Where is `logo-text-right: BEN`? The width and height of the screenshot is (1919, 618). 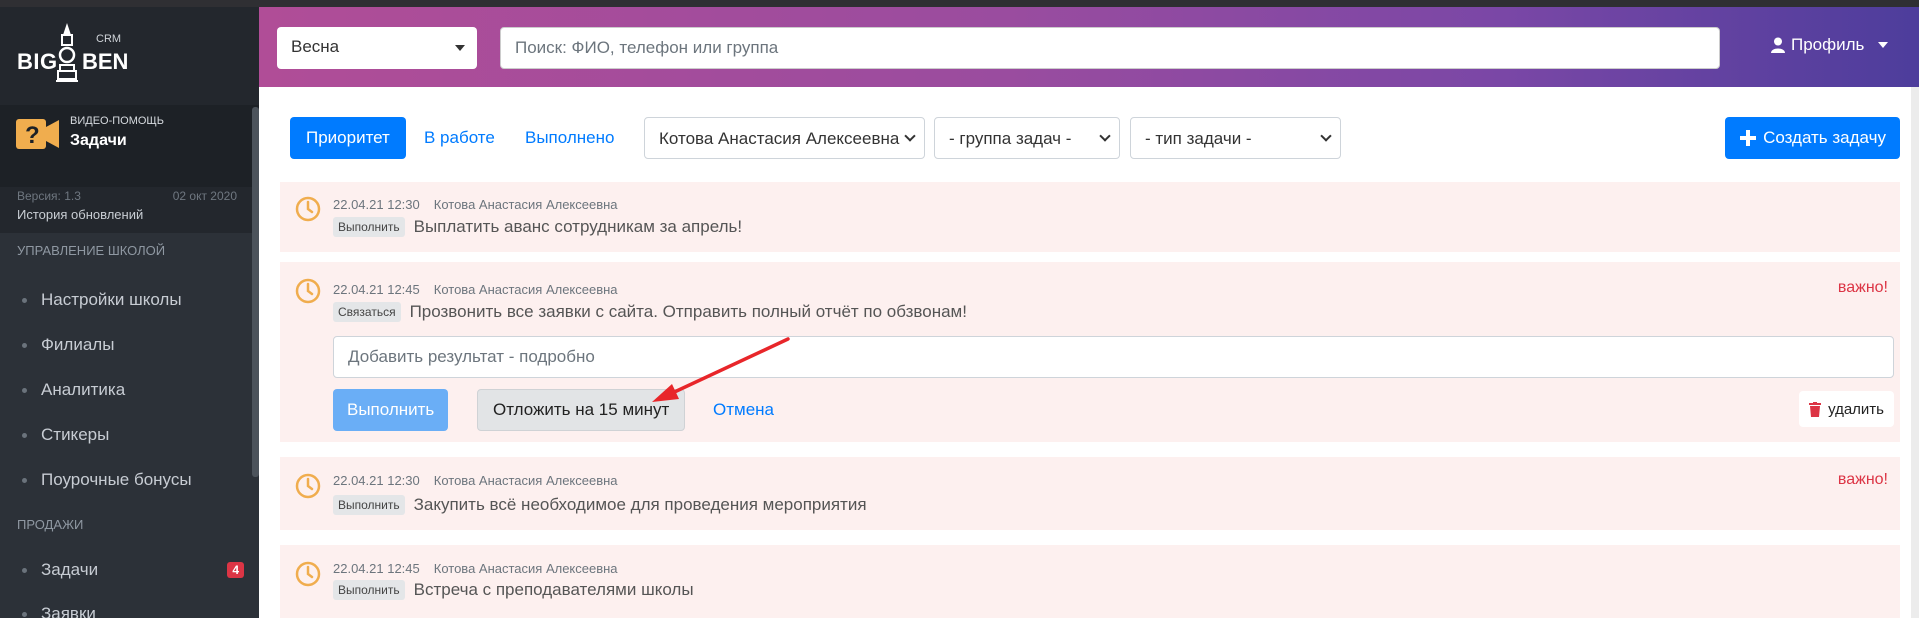 logo-text-right: BEN is located at coordinates (105, 61).